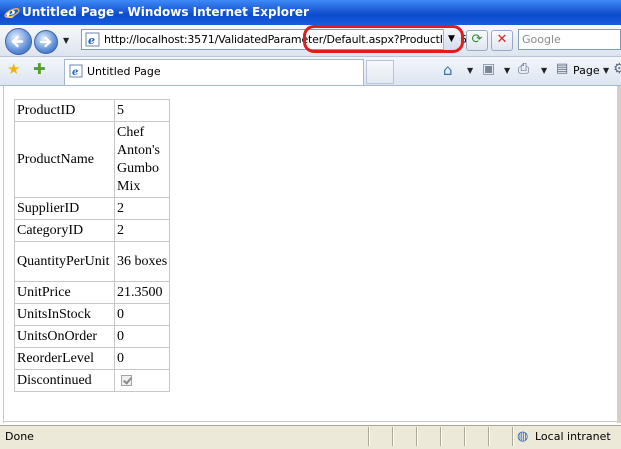  What do you see at coordinates (142, 292) in the screenshot?
I see `field-value: 21.3500` at bounding box center [142, 292].